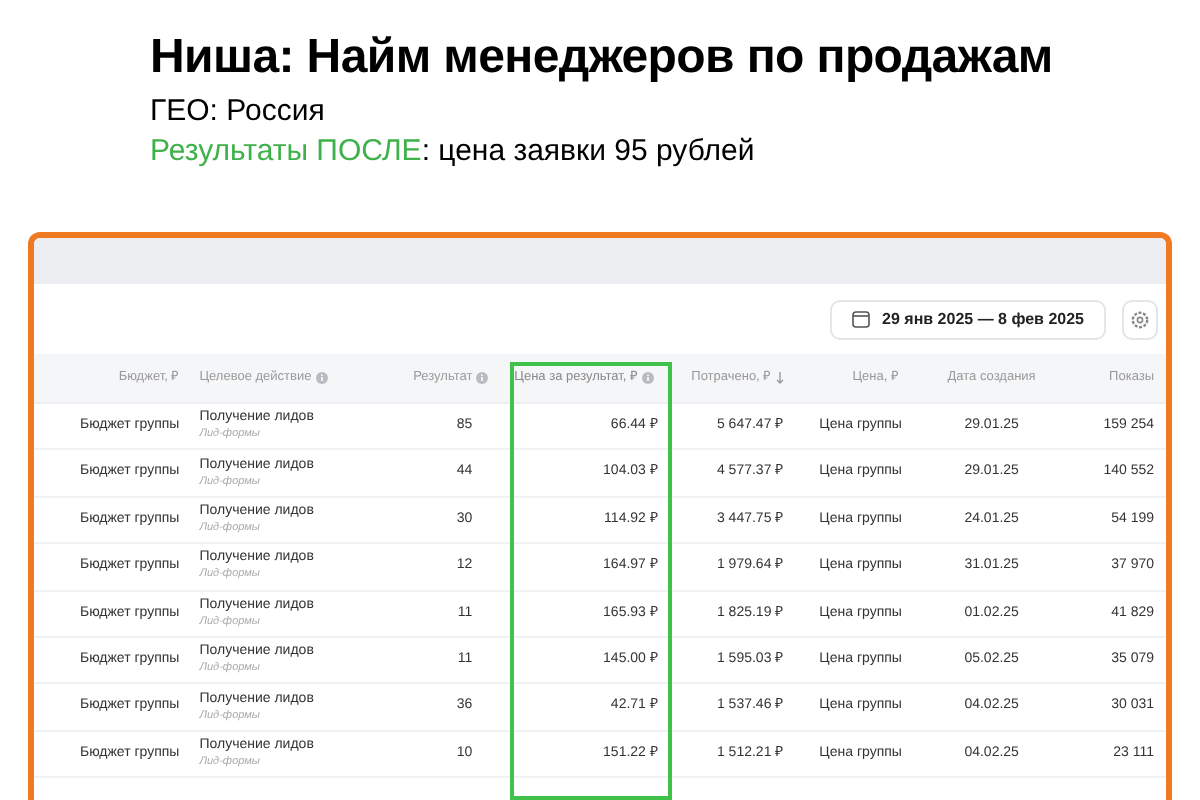  I want to click on calendar-icon, so click(861, 319).